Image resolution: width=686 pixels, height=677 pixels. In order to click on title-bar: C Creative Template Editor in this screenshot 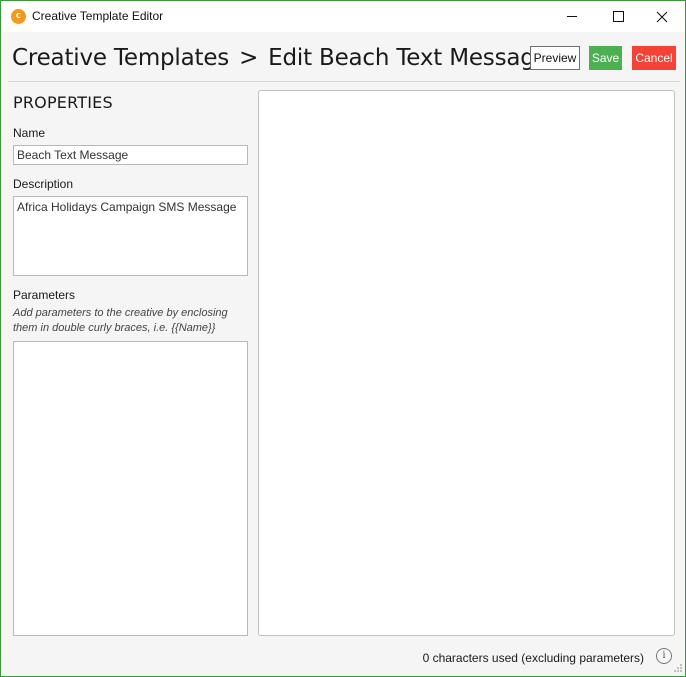, I will do `click(343, 16)`.